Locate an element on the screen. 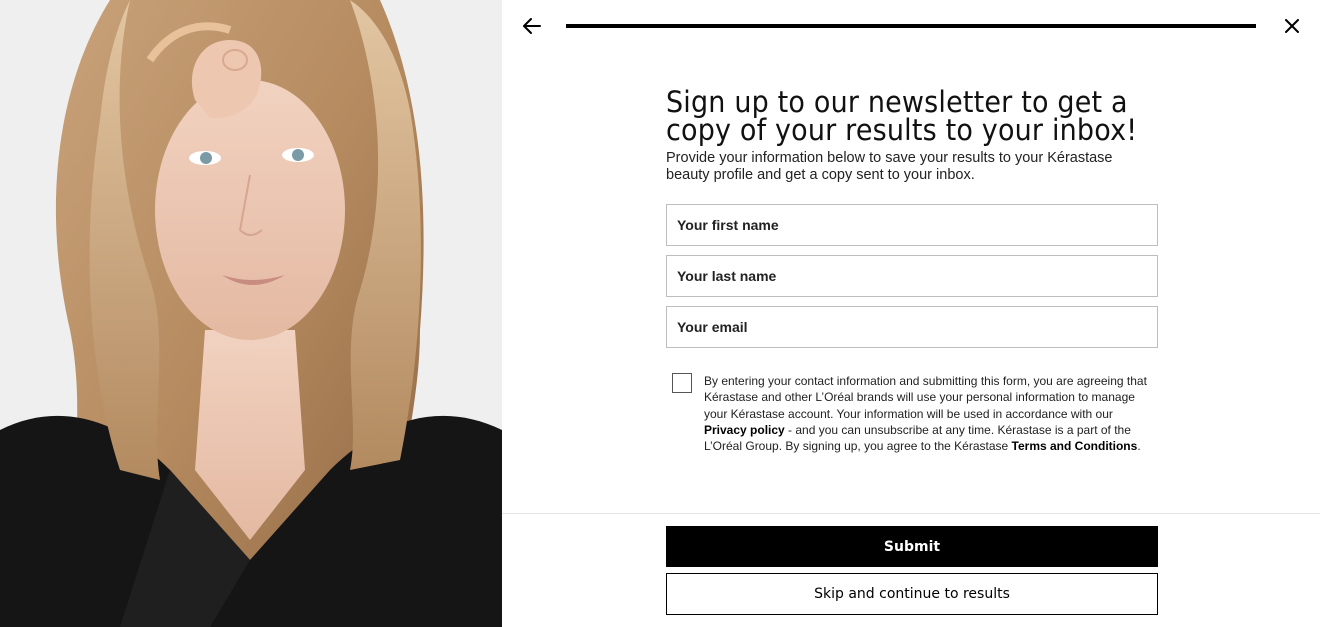 The width and height of the screenshot is (1320, 627). terms-and-conditions-link: Terms and Conditions is located at coordinates (1075, 446).